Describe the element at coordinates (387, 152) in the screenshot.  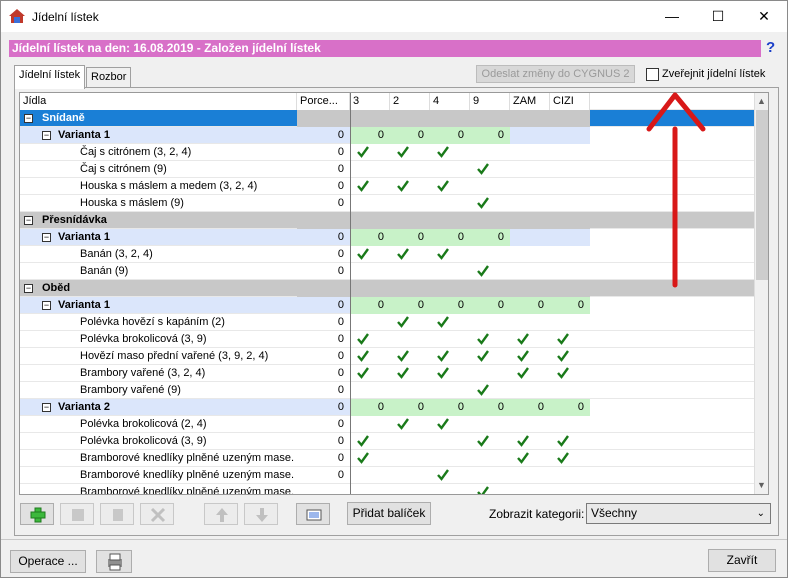
I see `dish-row: Čaj s citrónem (3, 2, 4) 0` at that location.